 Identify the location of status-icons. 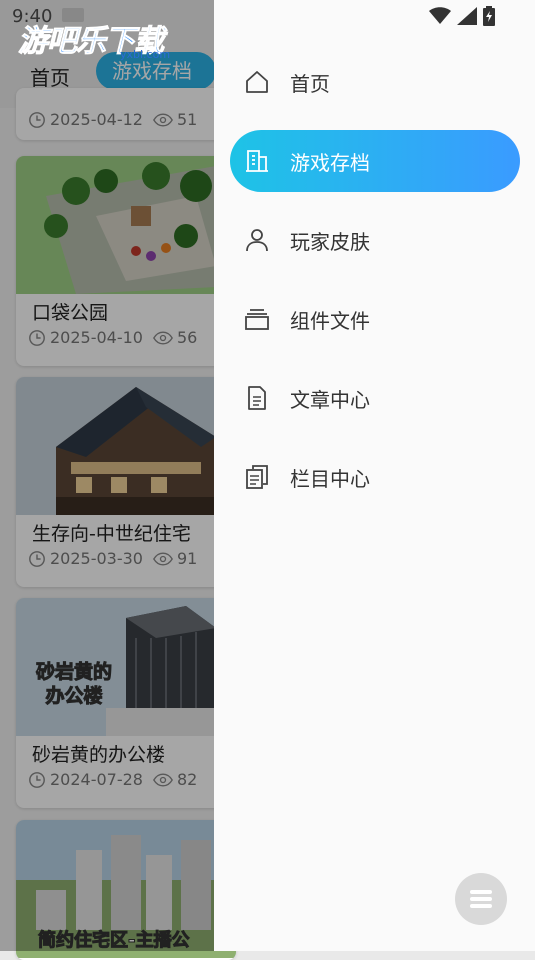
(462, 16).